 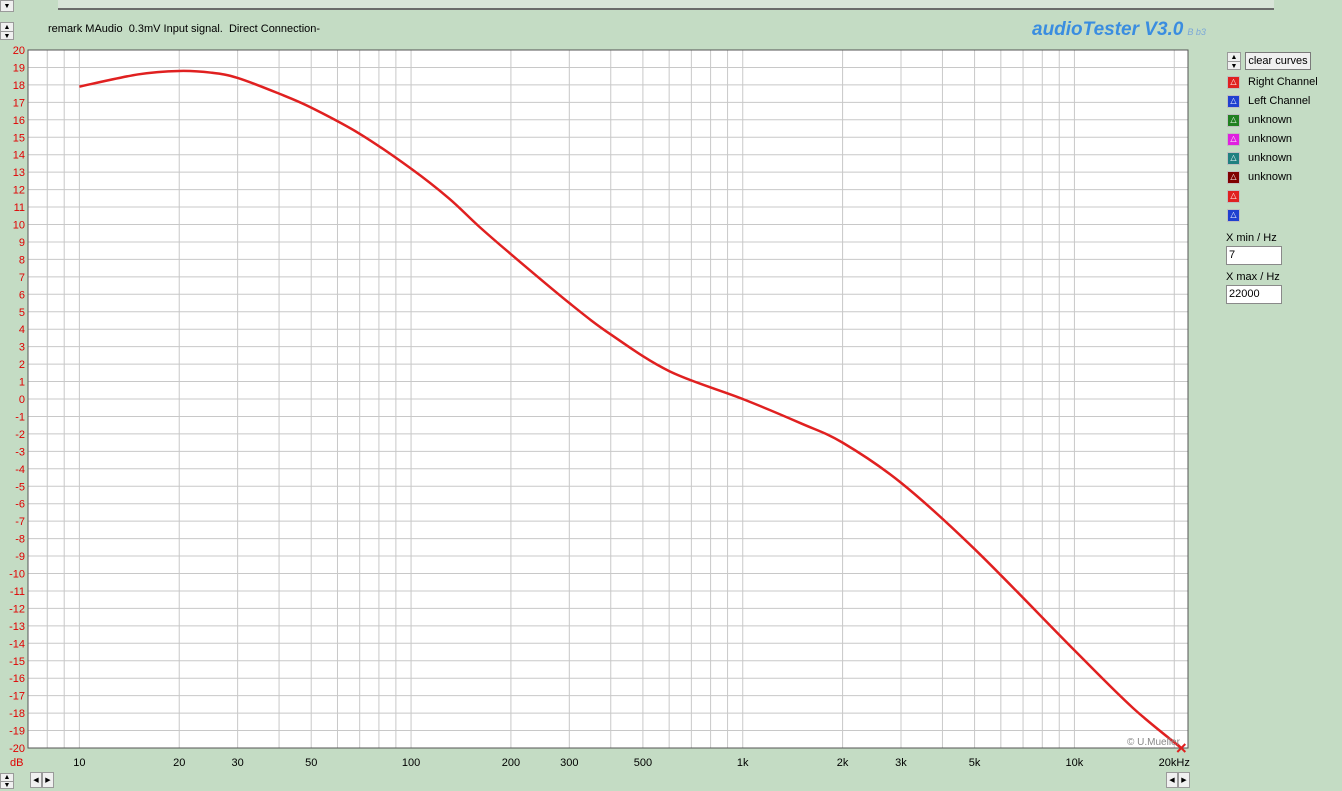 I want to click on y-tick-label: 19, so click(x=19, y=68).